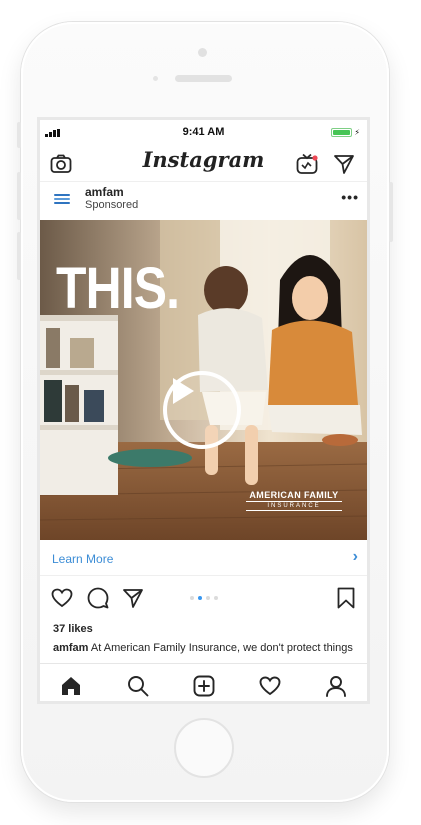 The width and height of the screenshot is (421, 825). What do you see at coordinates (203, 559) in the screenshot?
I see `learn-more-button: Learn More ›` at bounding box center [203, 559].